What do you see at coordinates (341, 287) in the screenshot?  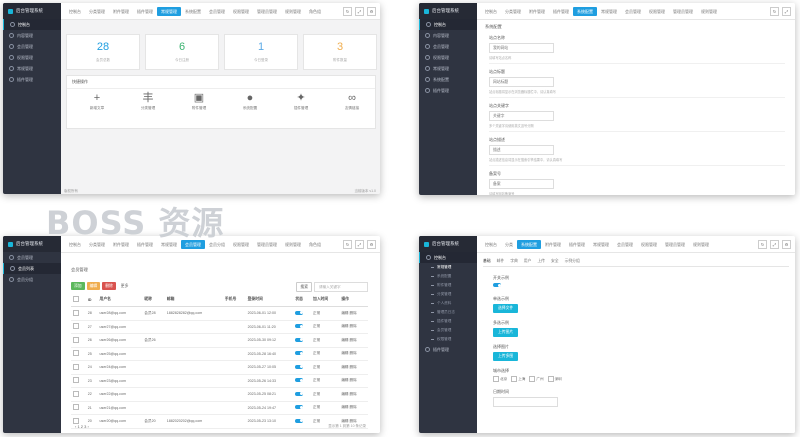 I see `search-input: 请输入关键字` at bounding box center [341, 287].